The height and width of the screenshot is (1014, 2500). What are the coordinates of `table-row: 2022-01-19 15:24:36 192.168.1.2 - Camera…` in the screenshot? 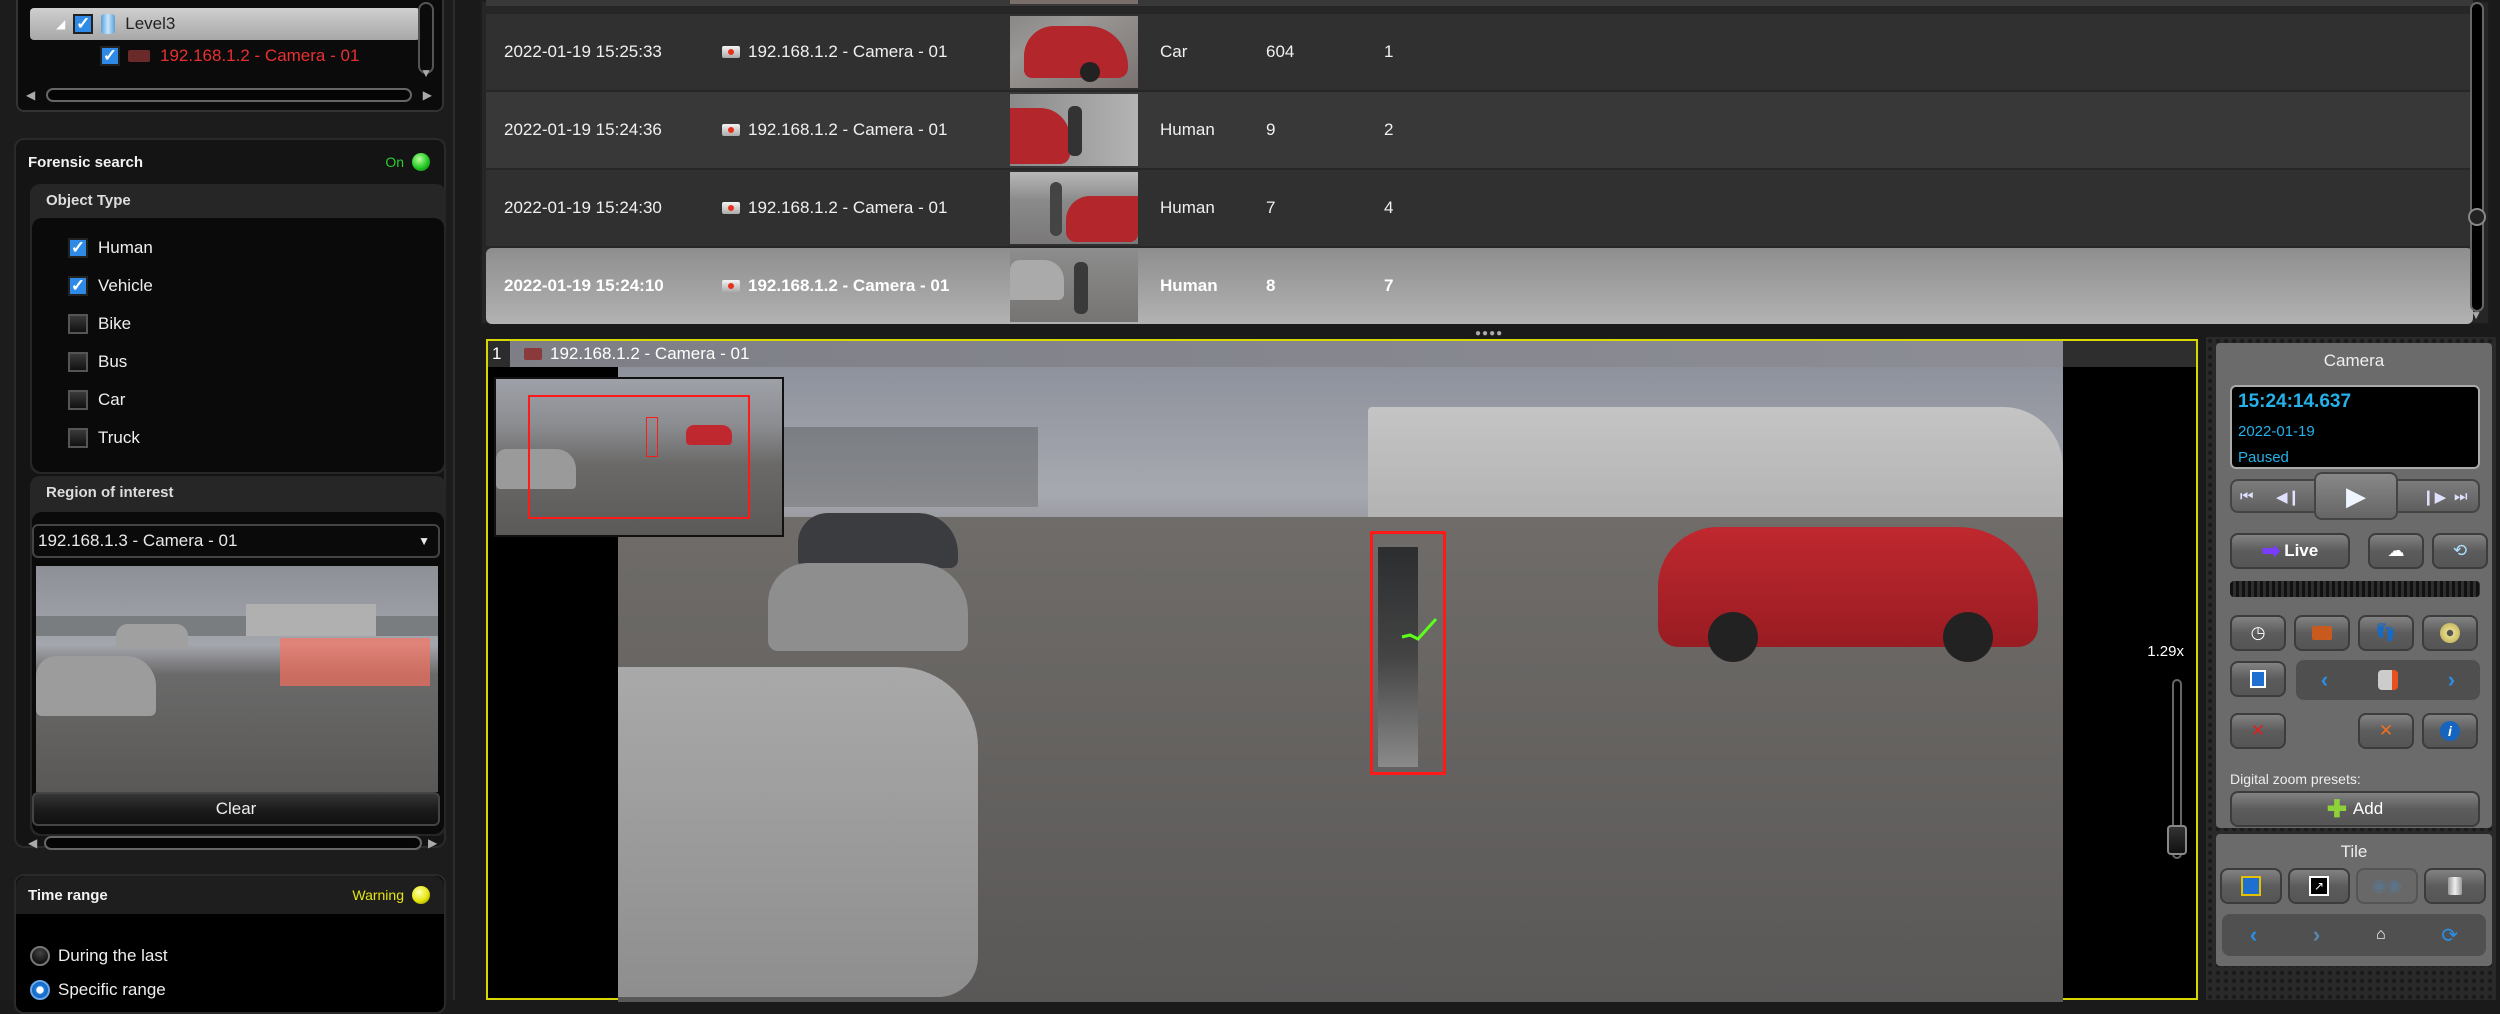 It's located at (1479, 130).